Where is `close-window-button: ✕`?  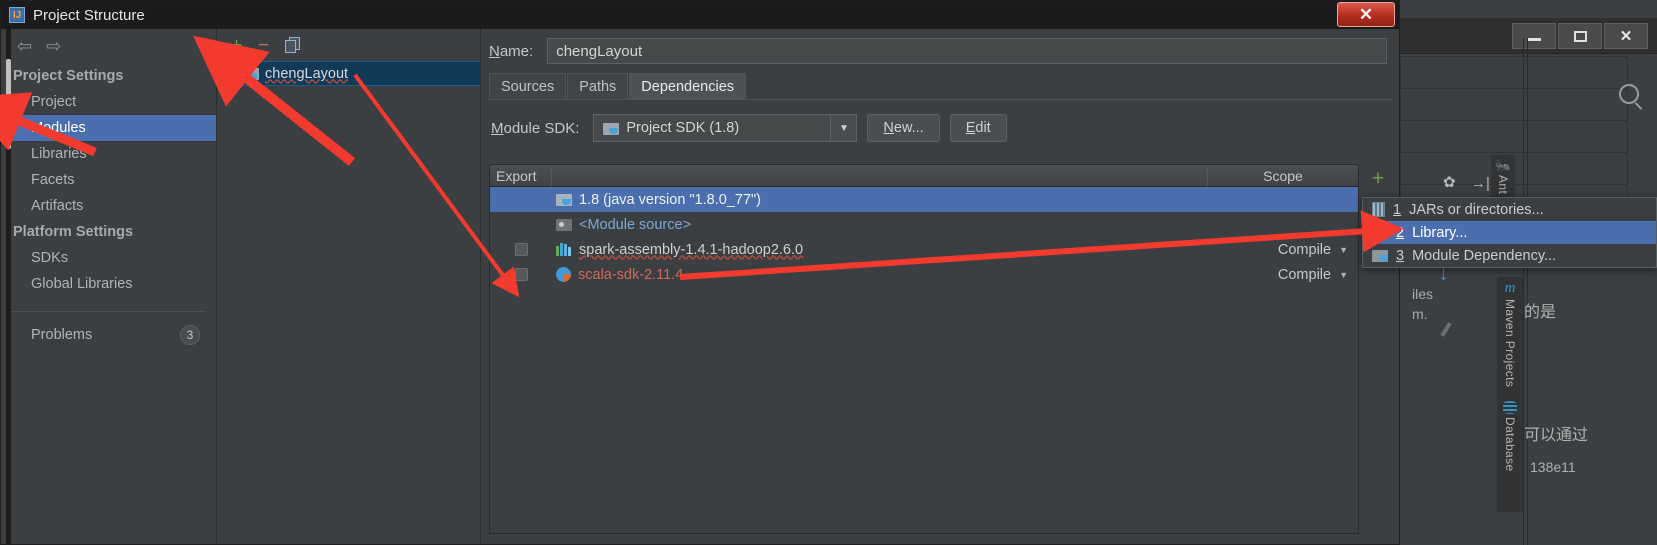 close-window-button: ✕ is located at coordinates (1626, 36).